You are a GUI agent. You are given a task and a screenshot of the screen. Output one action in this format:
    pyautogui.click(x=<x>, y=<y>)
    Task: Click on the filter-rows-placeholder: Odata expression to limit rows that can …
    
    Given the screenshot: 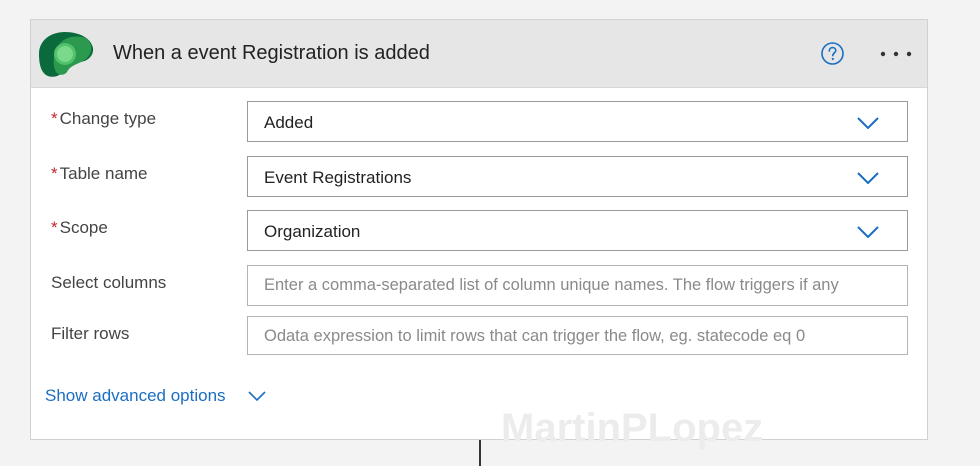 What is the action you would take?
    pyautogui.click(x=535, y=336)
    